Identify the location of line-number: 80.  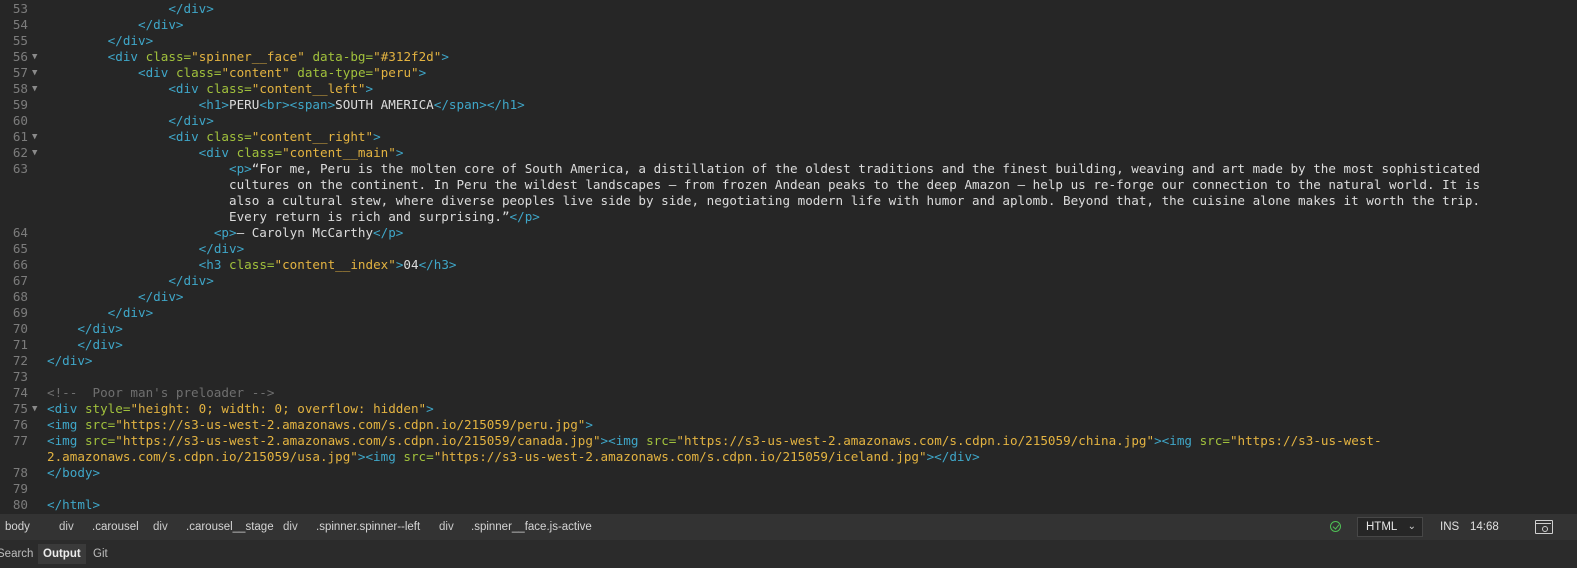
(20, 504).